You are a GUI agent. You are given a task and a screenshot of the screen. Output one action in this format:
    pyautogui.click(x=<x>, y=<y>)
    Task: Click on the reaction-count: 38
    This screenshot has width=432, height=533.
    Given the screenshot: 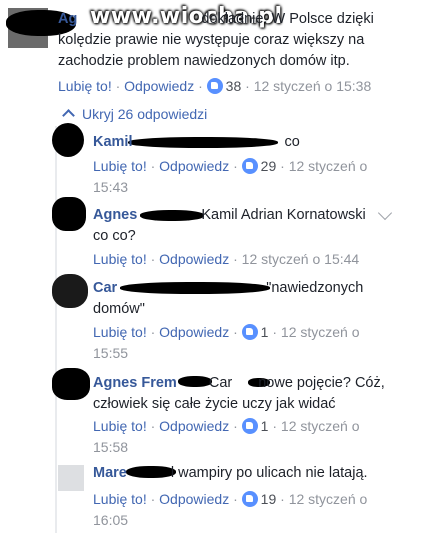 What is the action you would take?
    pyautogui.click(x=234, y=86)
    